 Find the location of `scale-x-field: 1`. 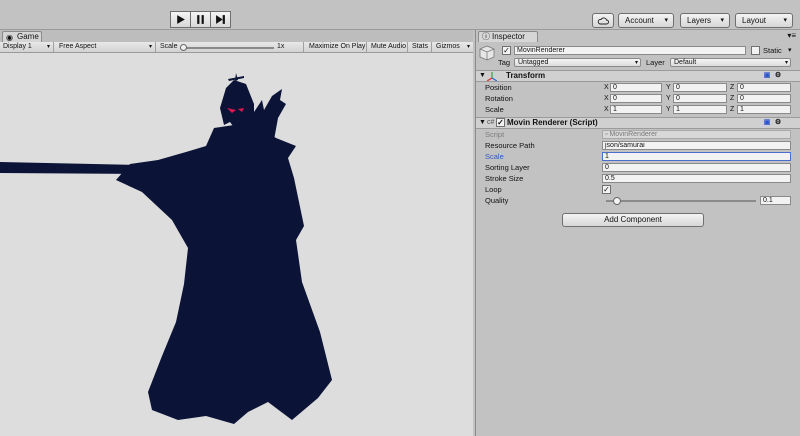

scale-x-field: 1 is located at coordinates (636, 109).